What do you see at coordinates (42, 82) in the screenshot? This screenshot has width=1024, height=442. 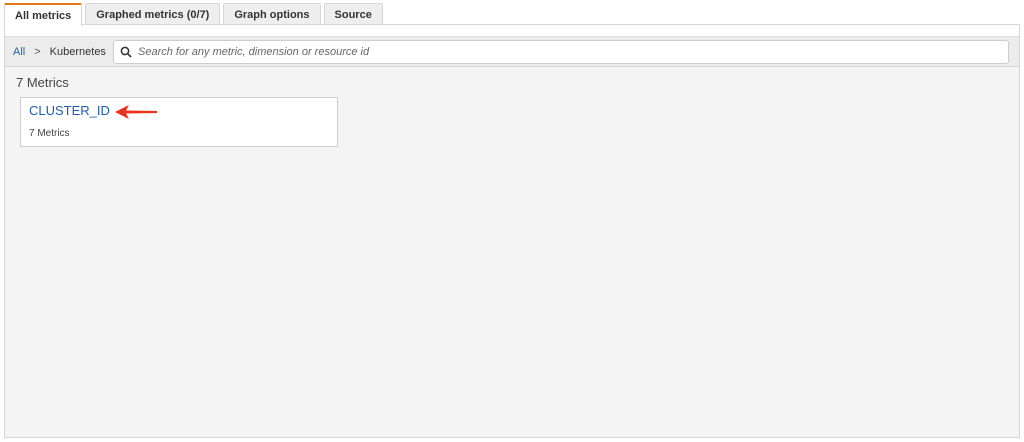 I see `metrics-count: 7 Metrics` at bounding box center [42, 82].